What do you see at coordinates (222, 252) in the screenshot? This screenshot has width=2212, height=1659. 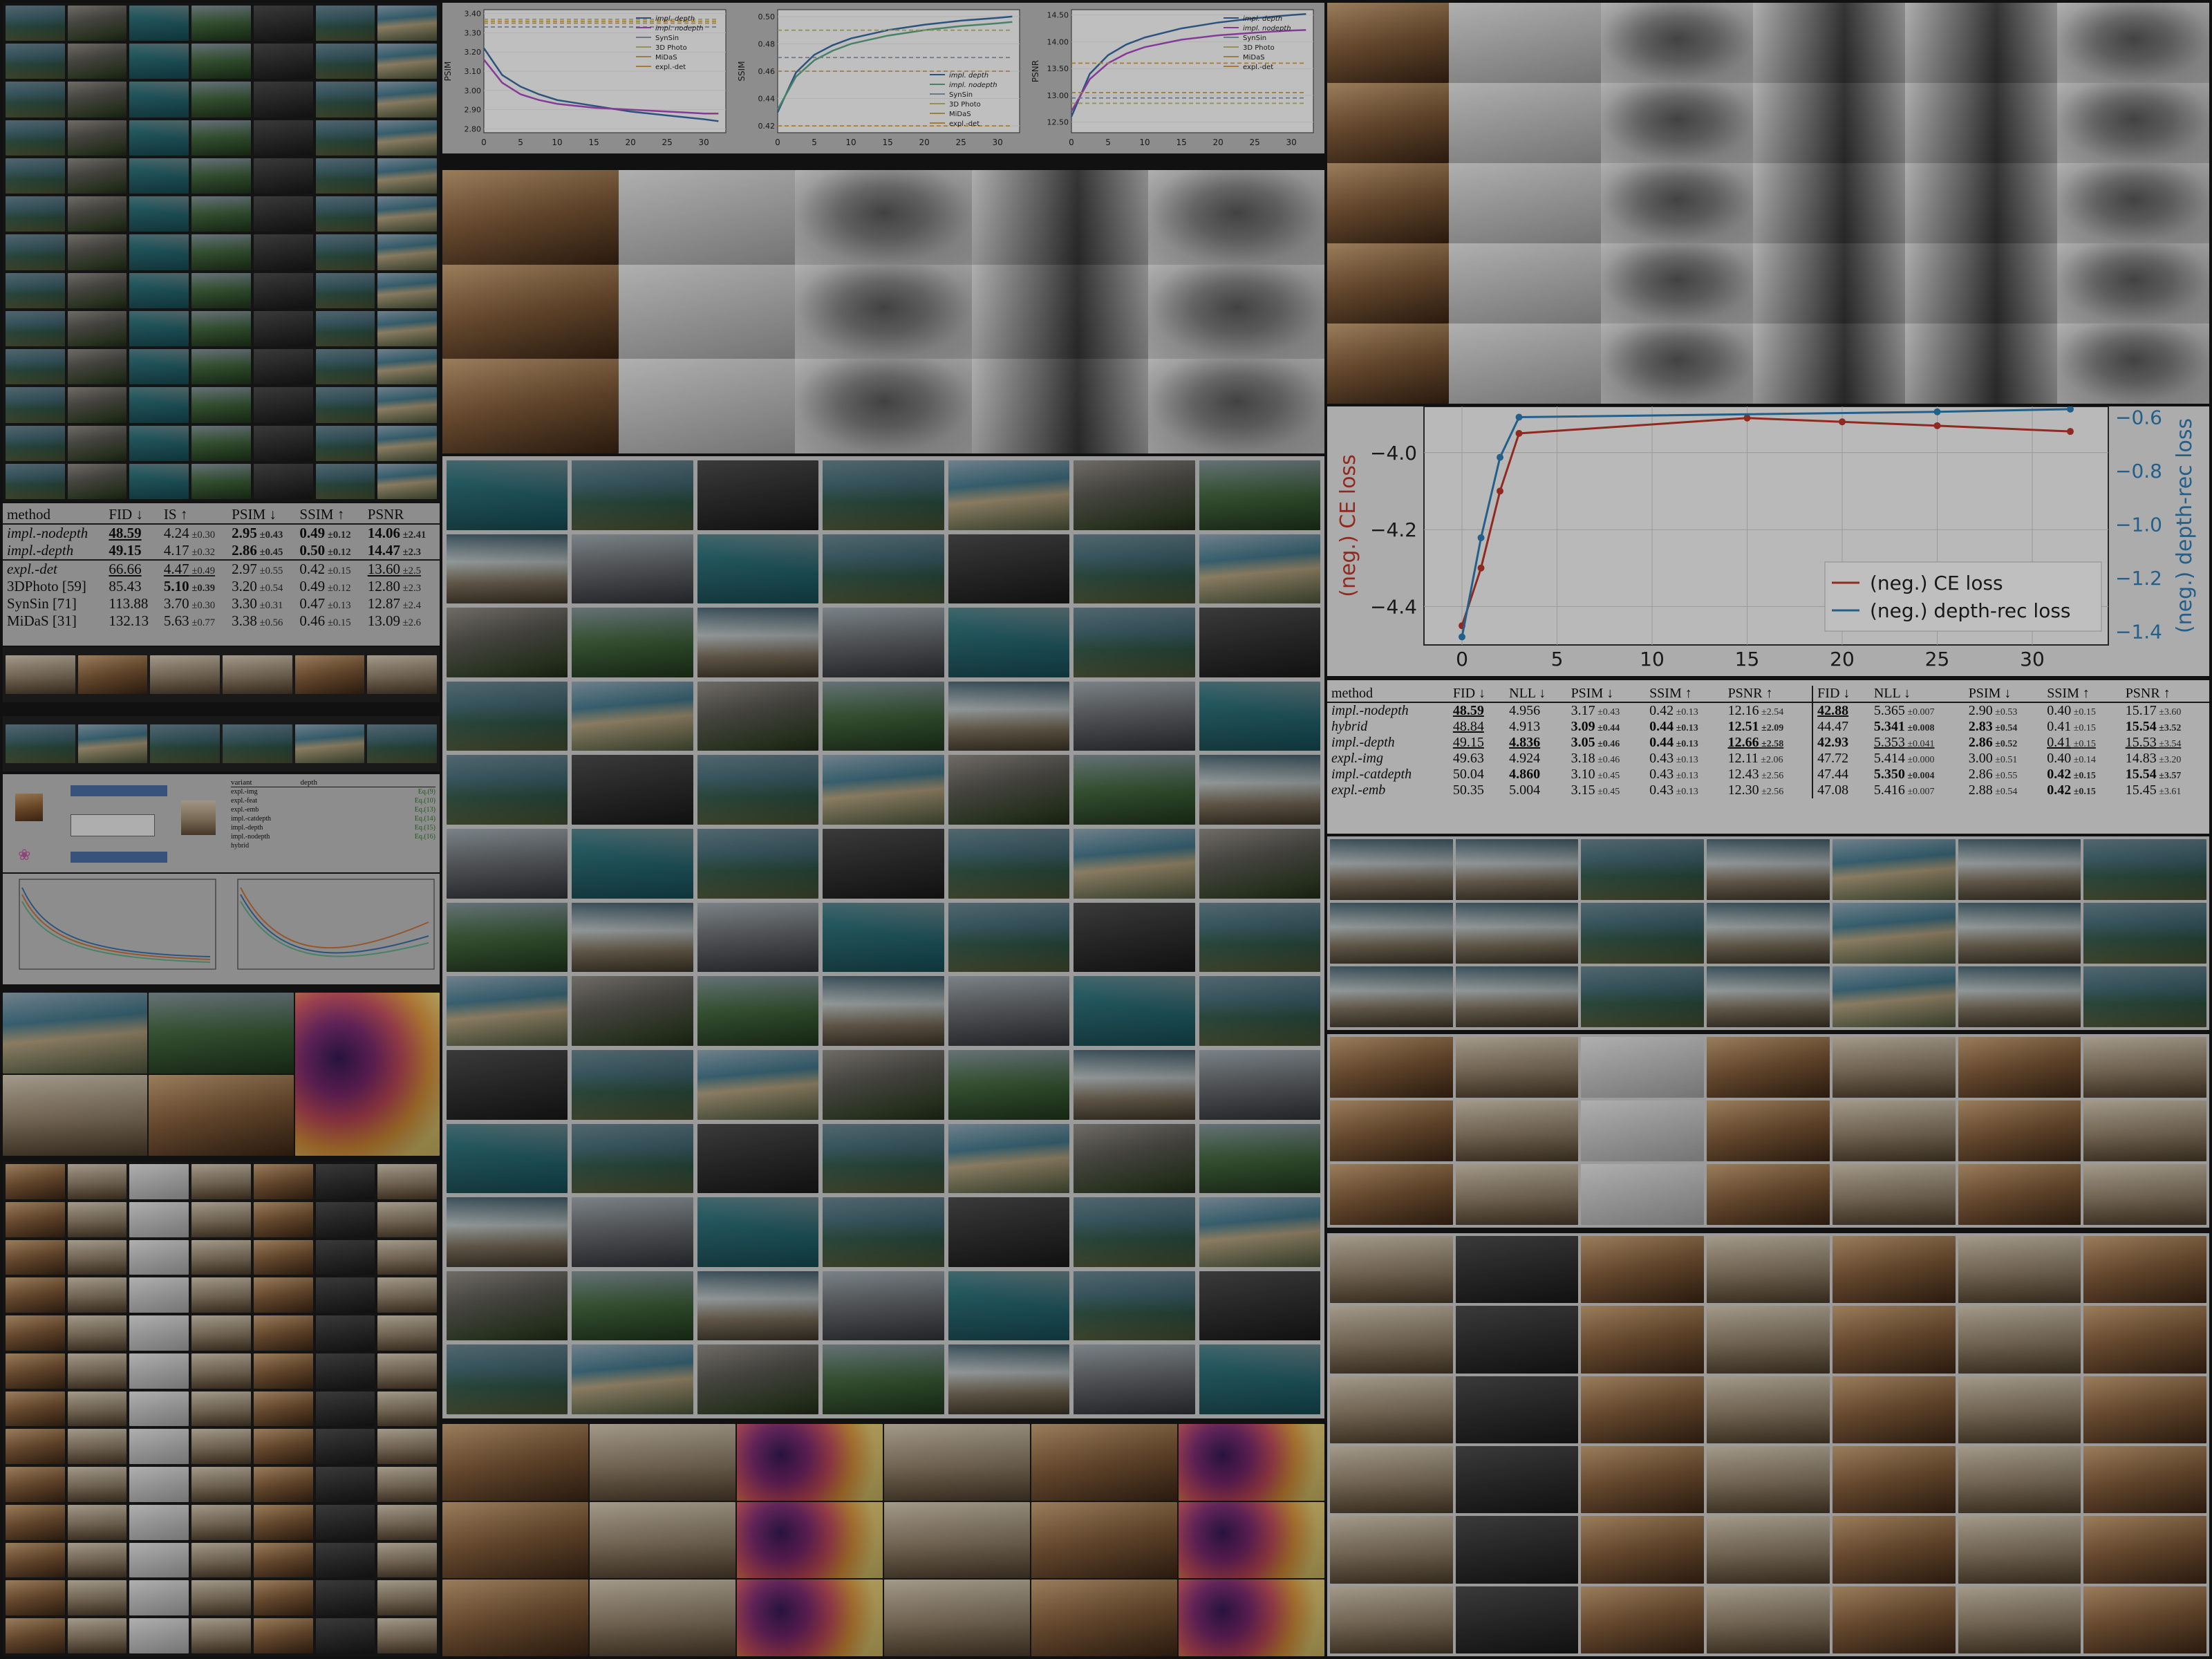 I see `qualitative-grid-top-left` at bounding box center [222, 252].